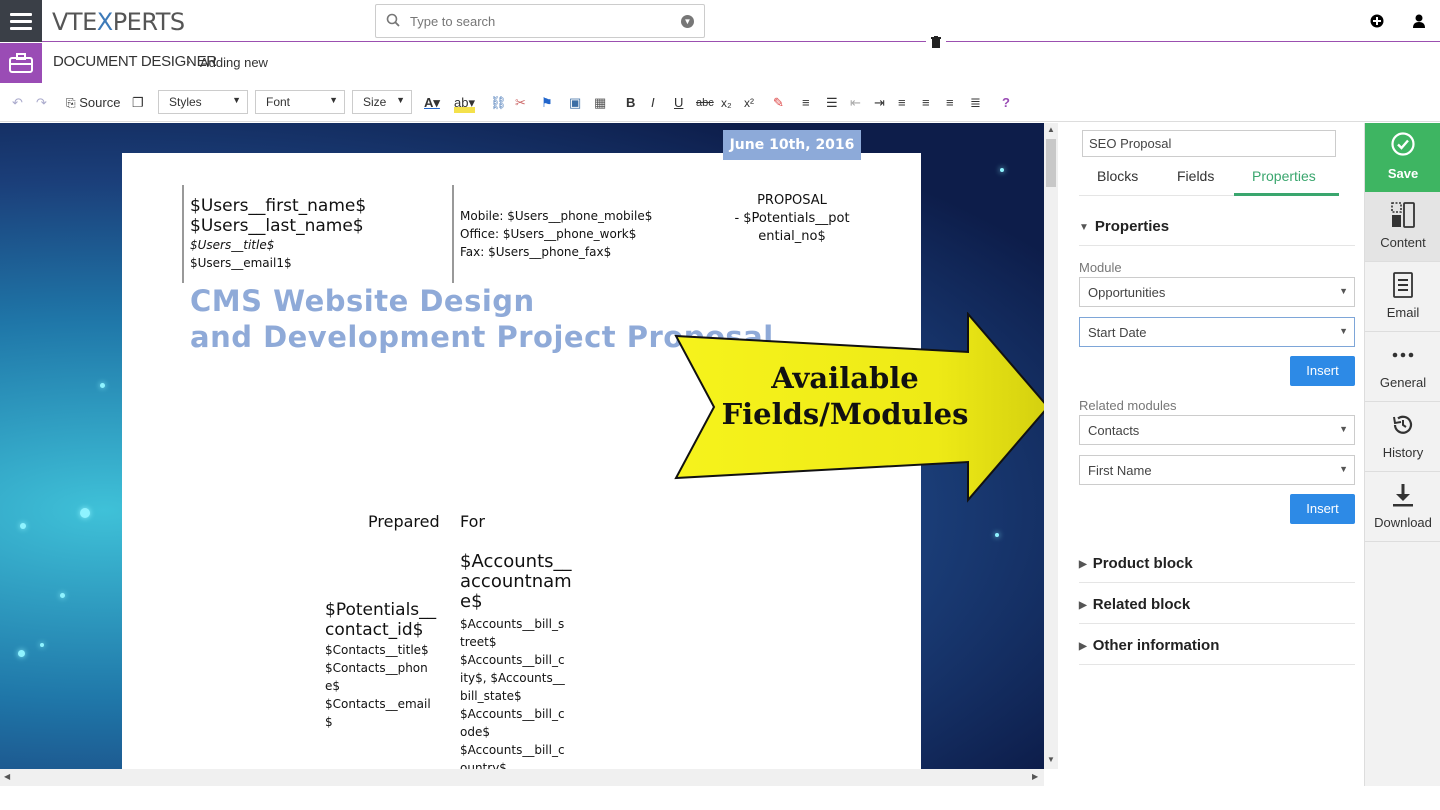 This screenshot has height=810, width=1440. I want to click on align-right-icon: ≡, so click(950, 103).